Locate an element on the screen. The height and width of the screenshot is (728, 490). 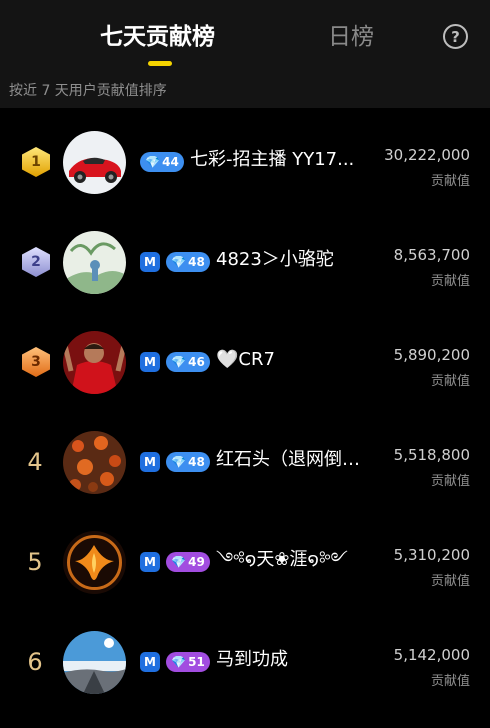
list-item: 4 M 💎 48 红石头（退网倒… 5,518,800 贡献值 is located at coordinates (245, 478).